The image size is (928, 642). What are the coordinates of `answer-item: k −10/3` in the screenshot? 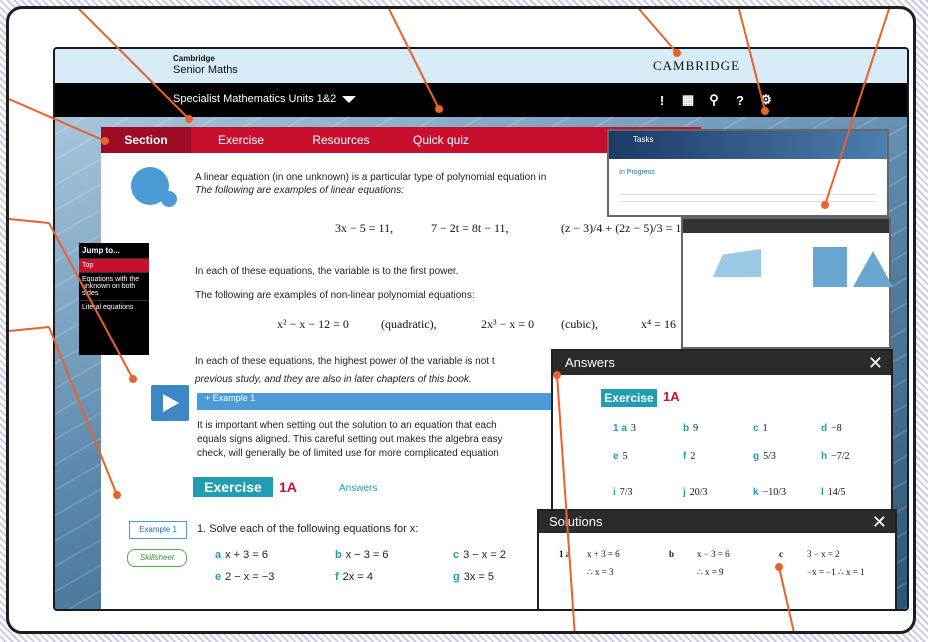 It's located at (769, 492).